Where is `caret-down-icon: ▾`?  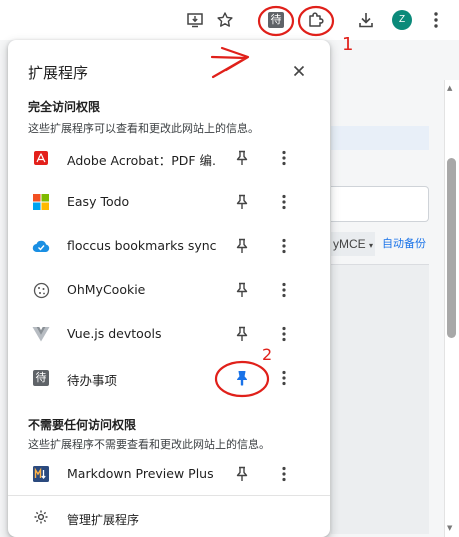
caret-down-icon: ▾ is located at coordinates (371, 245).